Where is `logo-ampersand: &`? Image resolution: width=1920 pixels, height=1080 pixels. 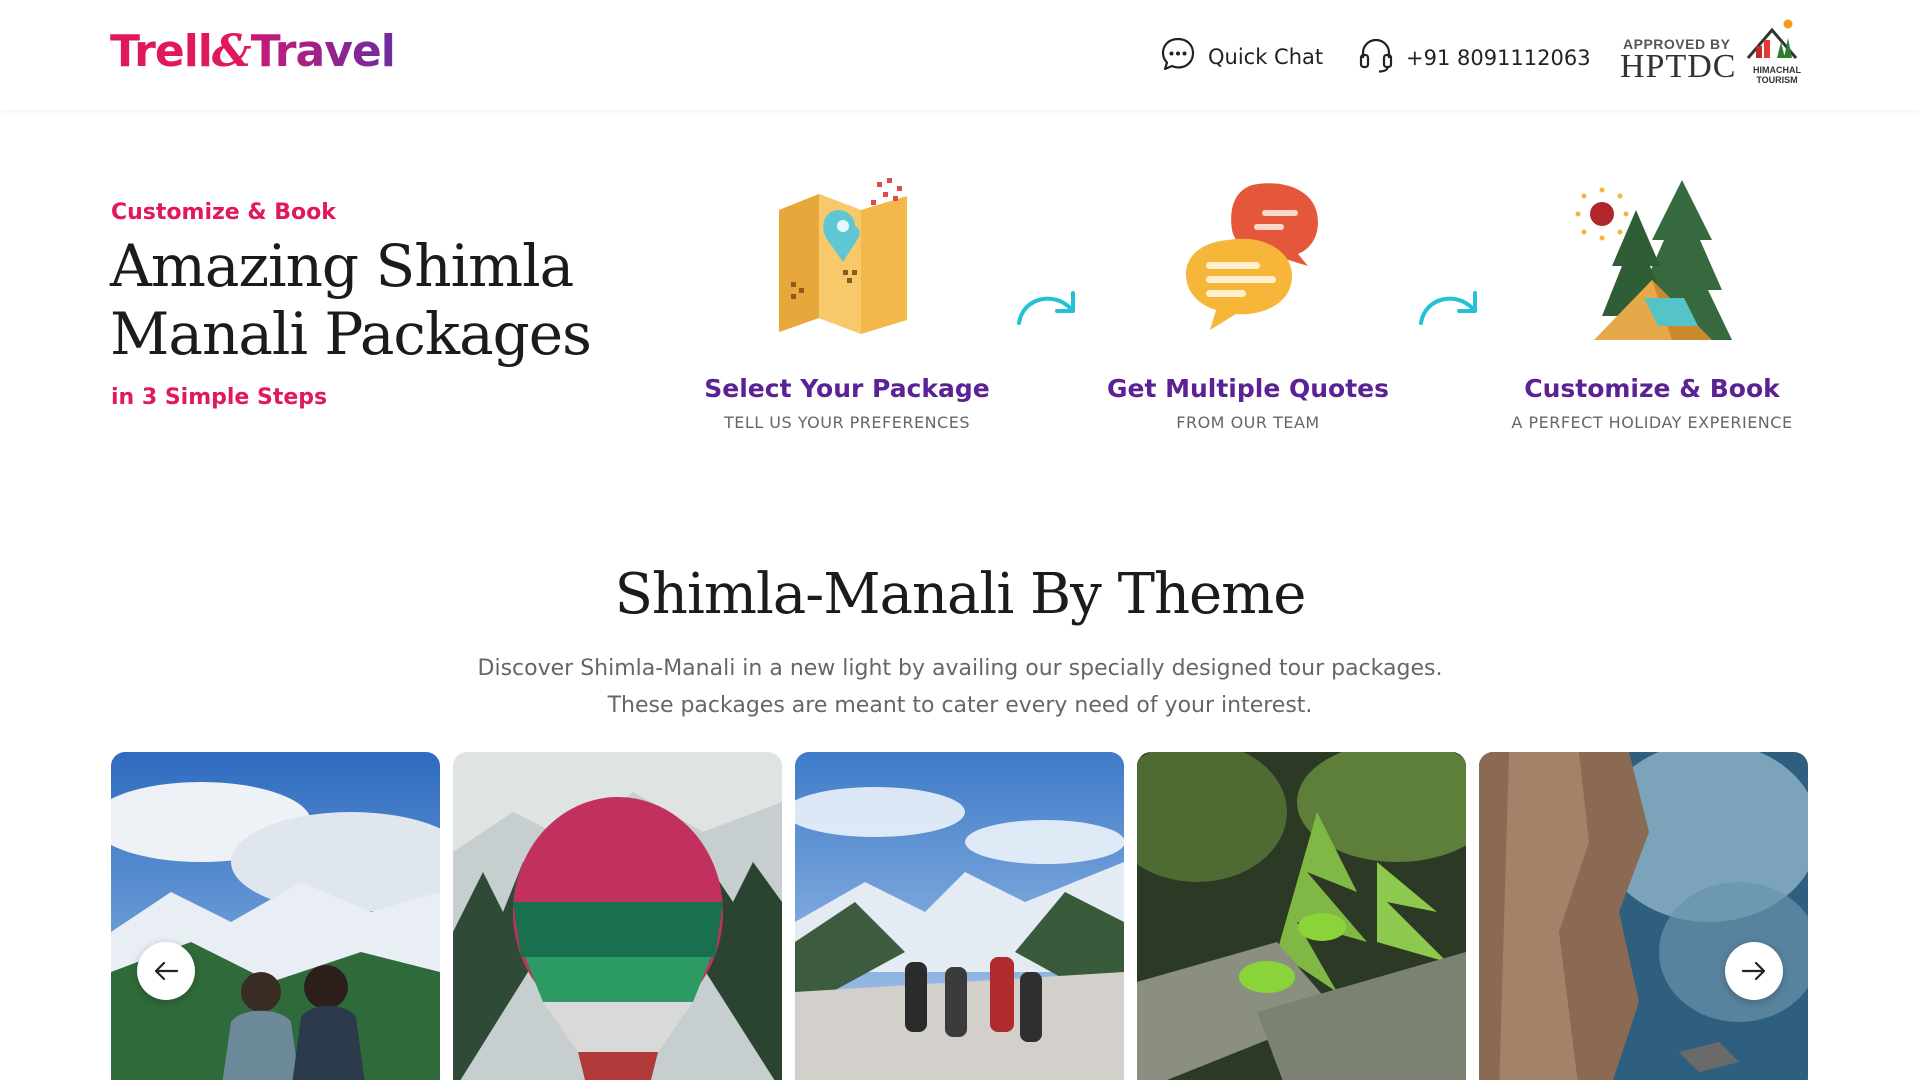 logo-ampersand: & is located at coordinates (231, 51).